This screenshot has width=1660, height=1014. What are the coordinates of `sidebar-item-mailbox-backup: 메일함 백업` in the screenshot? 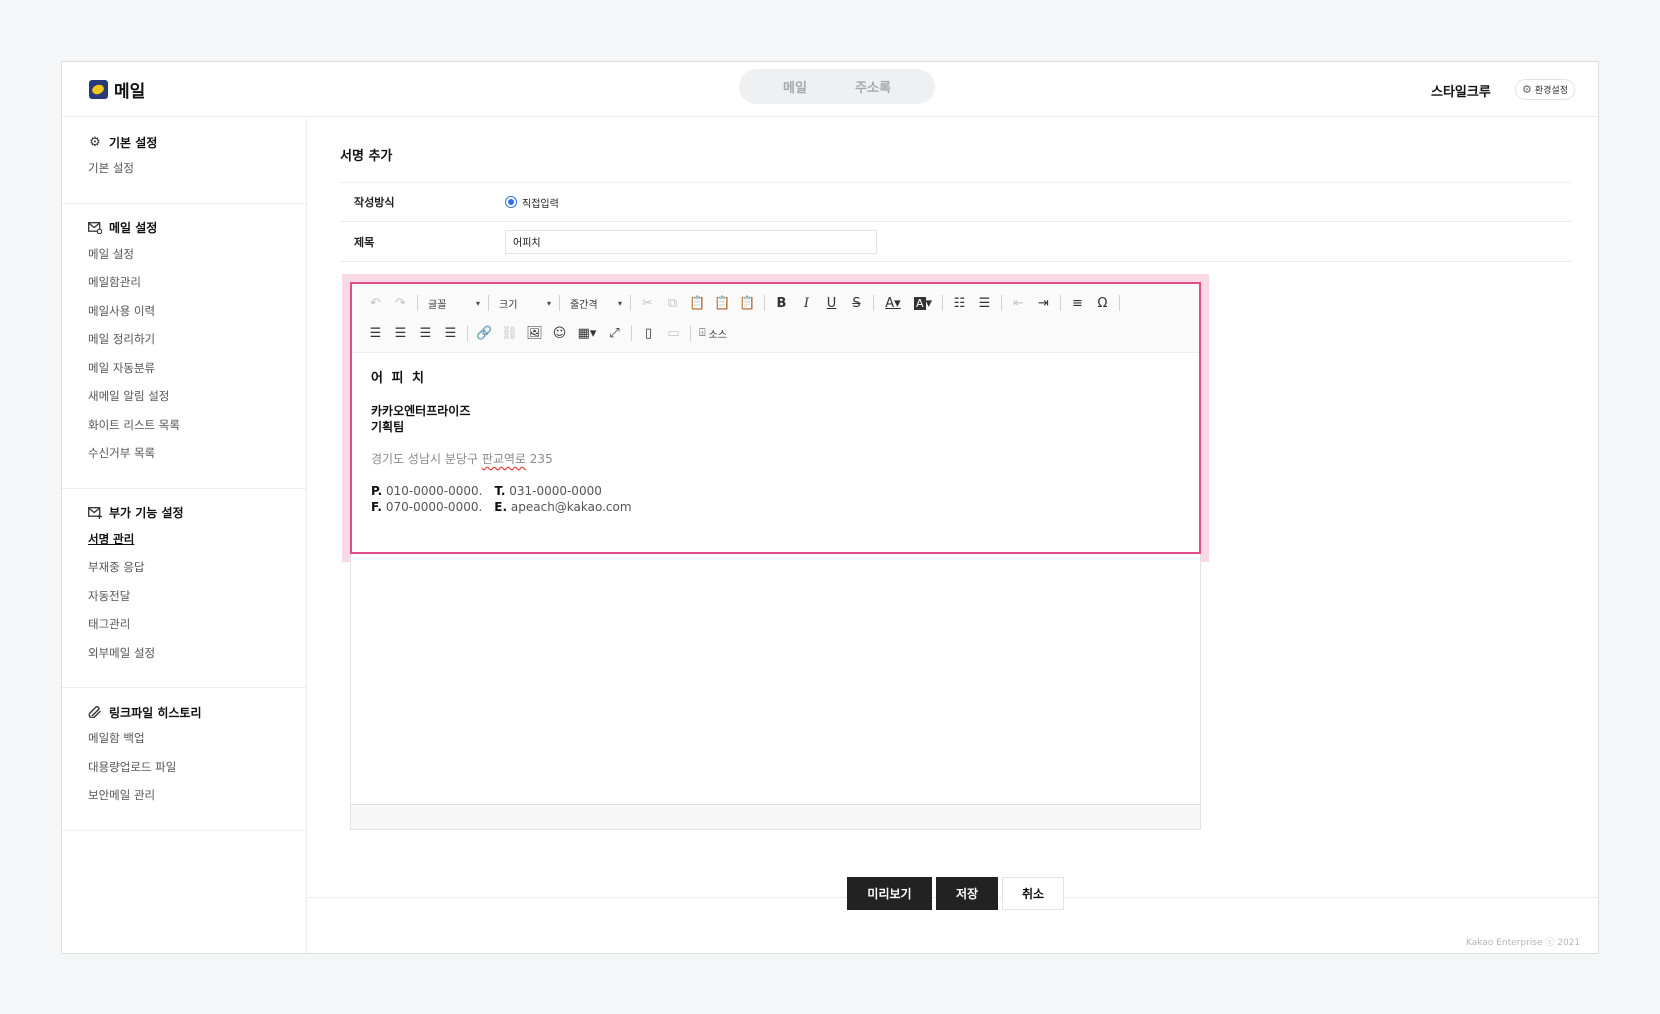 It's located at (197, 744).